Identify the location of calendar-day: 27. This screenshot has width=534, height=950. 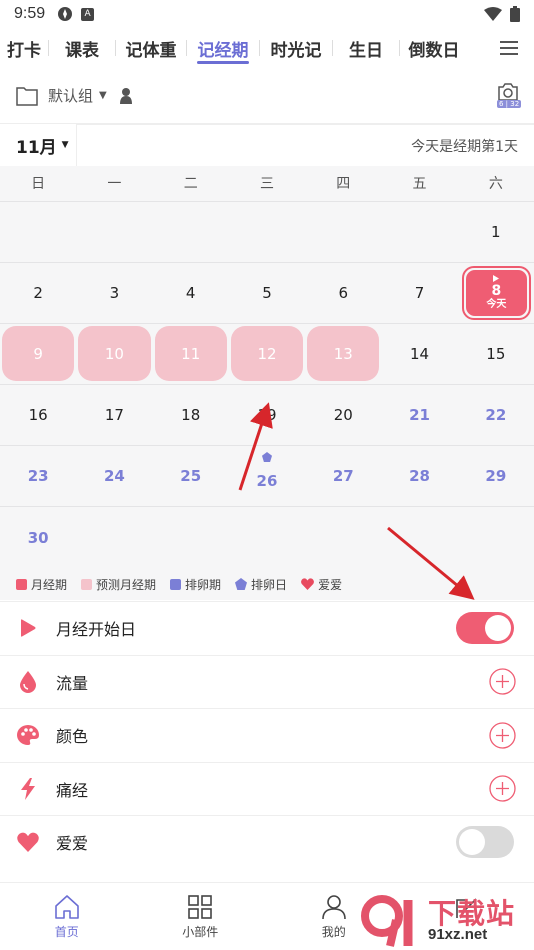
(343, 476).